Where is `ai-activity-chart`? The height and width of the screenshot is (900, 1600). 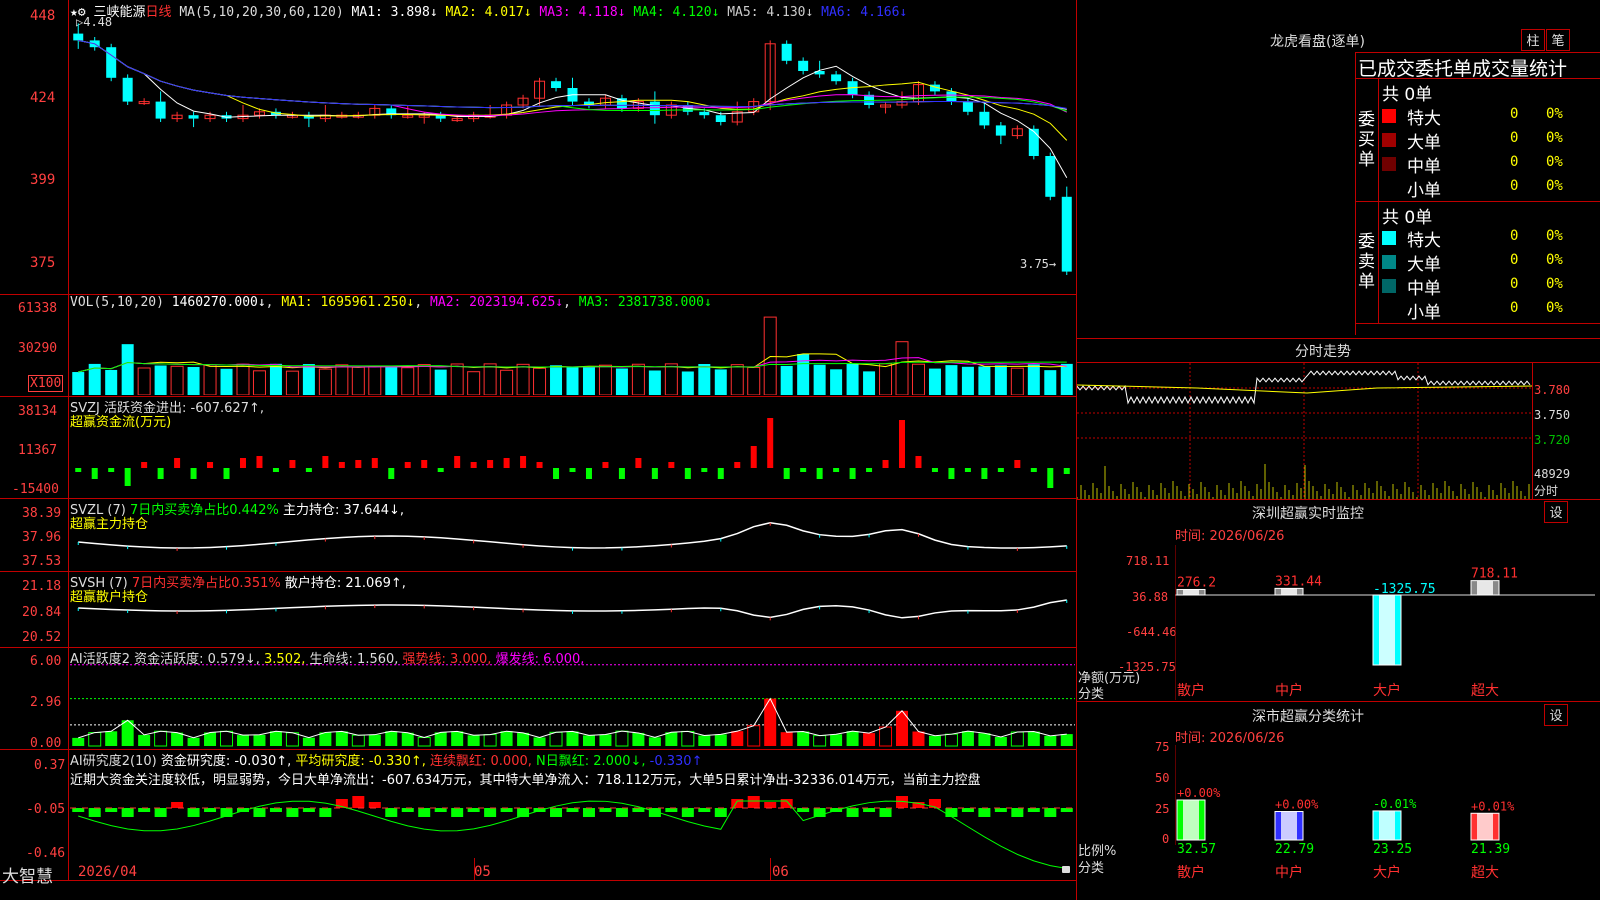 ai-activity-chart is located at coordinates (572, 704).